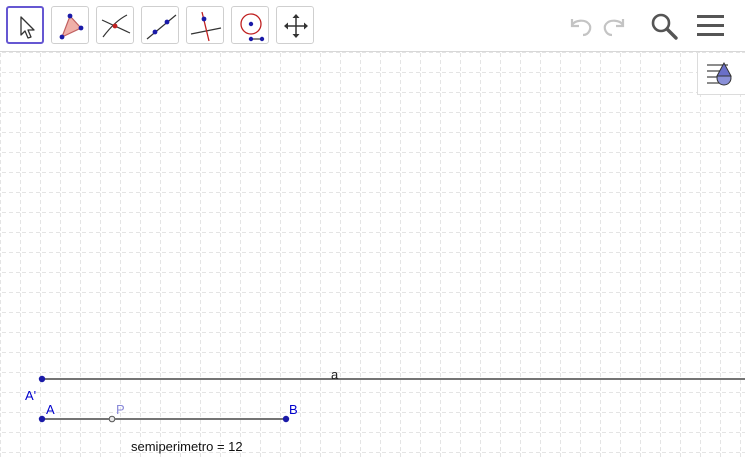  I want to click on semiperimeter-text: semiperimetro = 12, so click(187, 446).